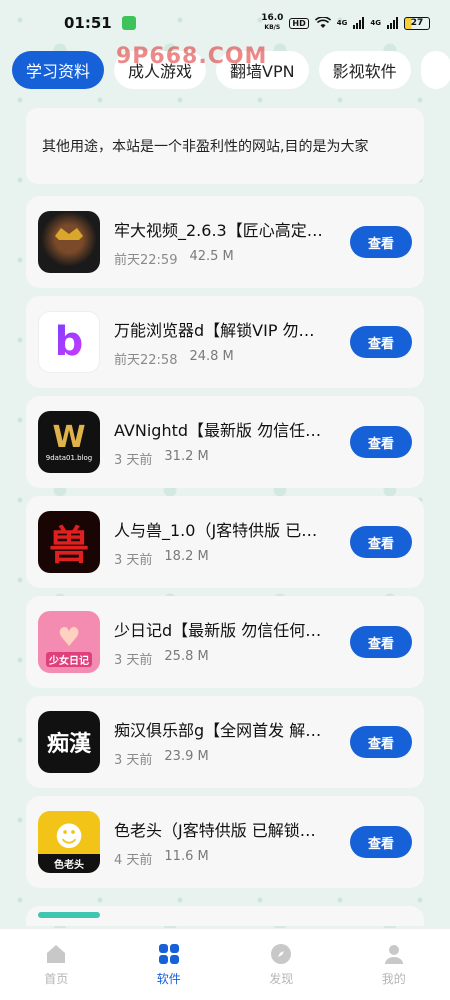 The image size is (450, 1000). What do you see at coordinates (69, 659) in the screenshot?
I see `diary-icon-caption: 少女日记` at bounding box center [69, 659].